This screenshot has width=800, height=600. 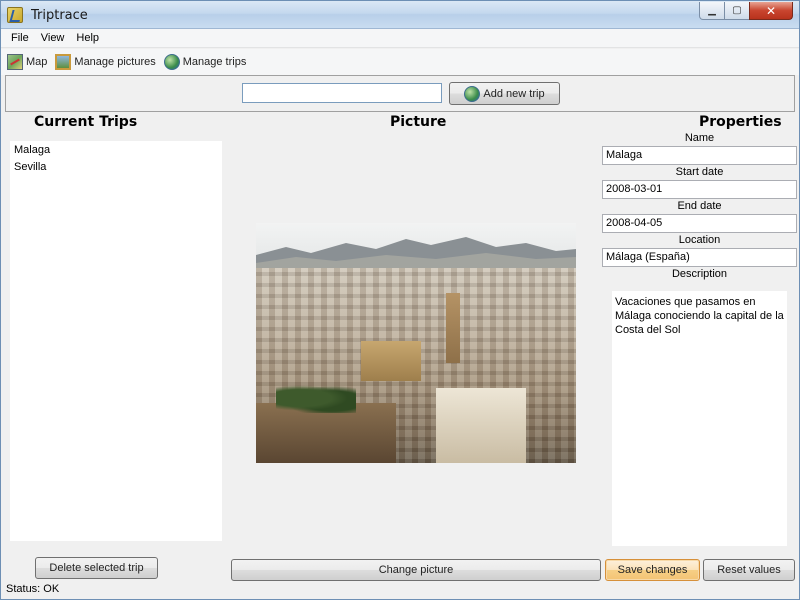 What do you see at coordinates (37, 62) in the screenshot?
I see `map-button-label: Map` at bounding box center [37, 62].